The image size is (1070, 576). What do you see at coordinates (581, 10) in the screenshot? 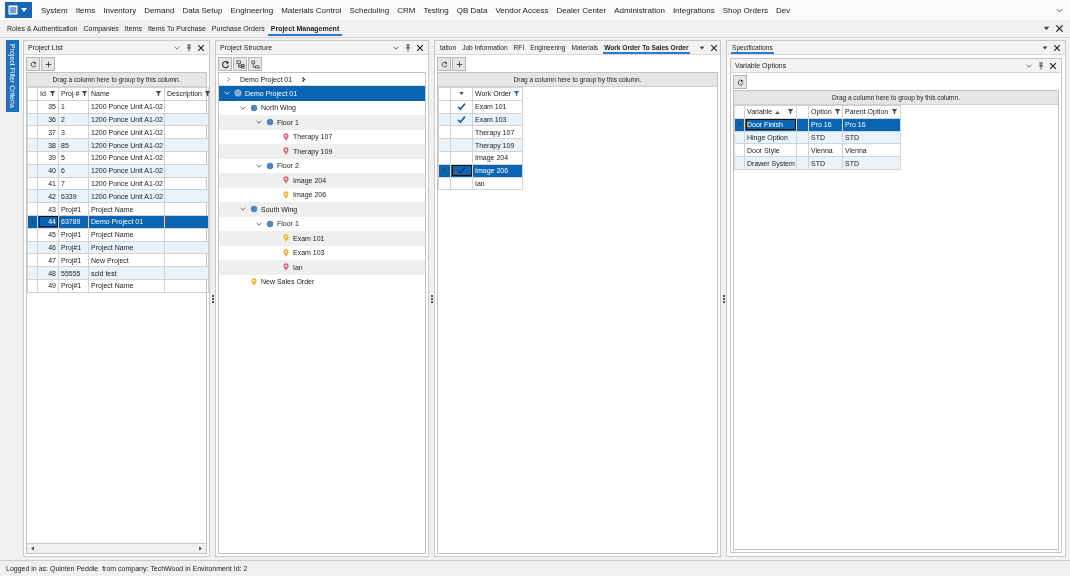
I see `menu-item: Dealer Center` at bounding box center [581, 10].